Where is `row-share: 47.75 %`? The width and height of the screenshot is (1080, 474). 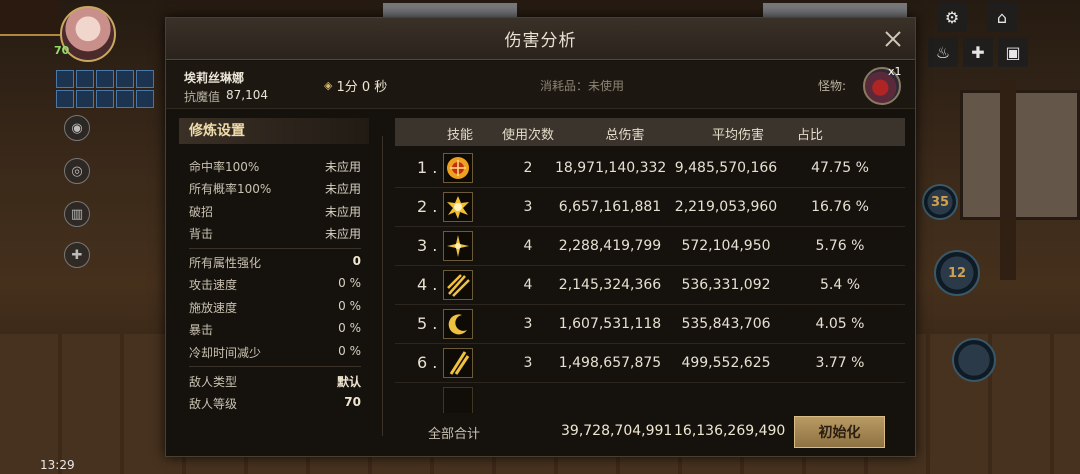
row-share: 47.75 % is located at coordinates (840, 168).